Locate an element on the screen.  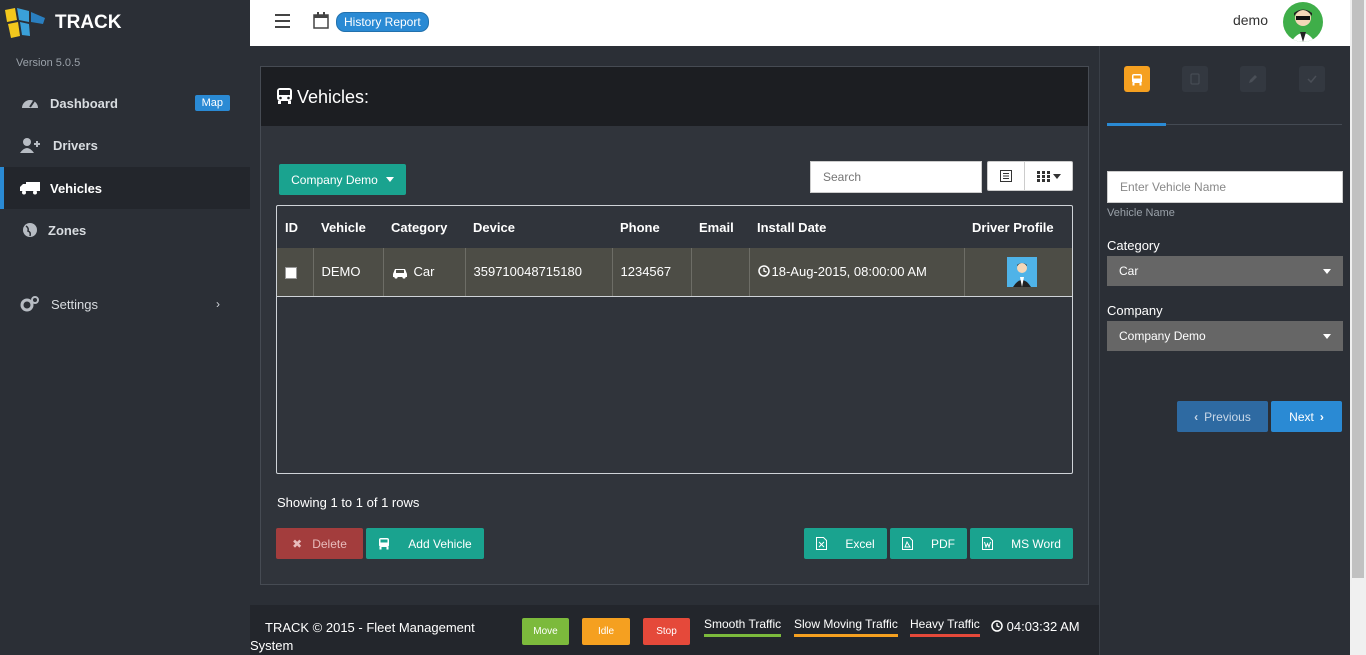
list-icon is located at coordinates (1006, 176).